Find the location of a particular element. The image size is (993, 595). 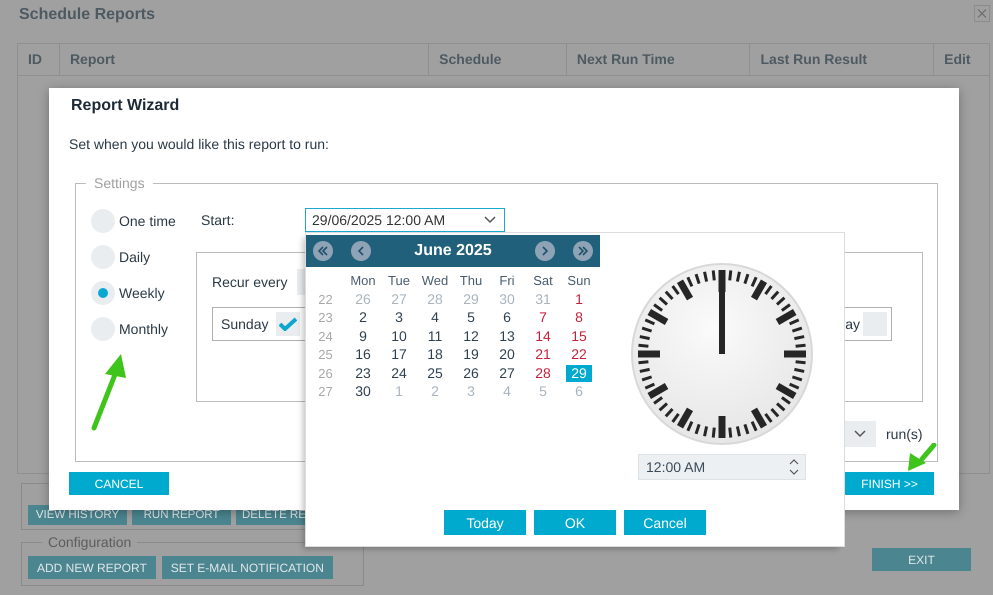

field-label: Start: is located at coordinates (218, 220).